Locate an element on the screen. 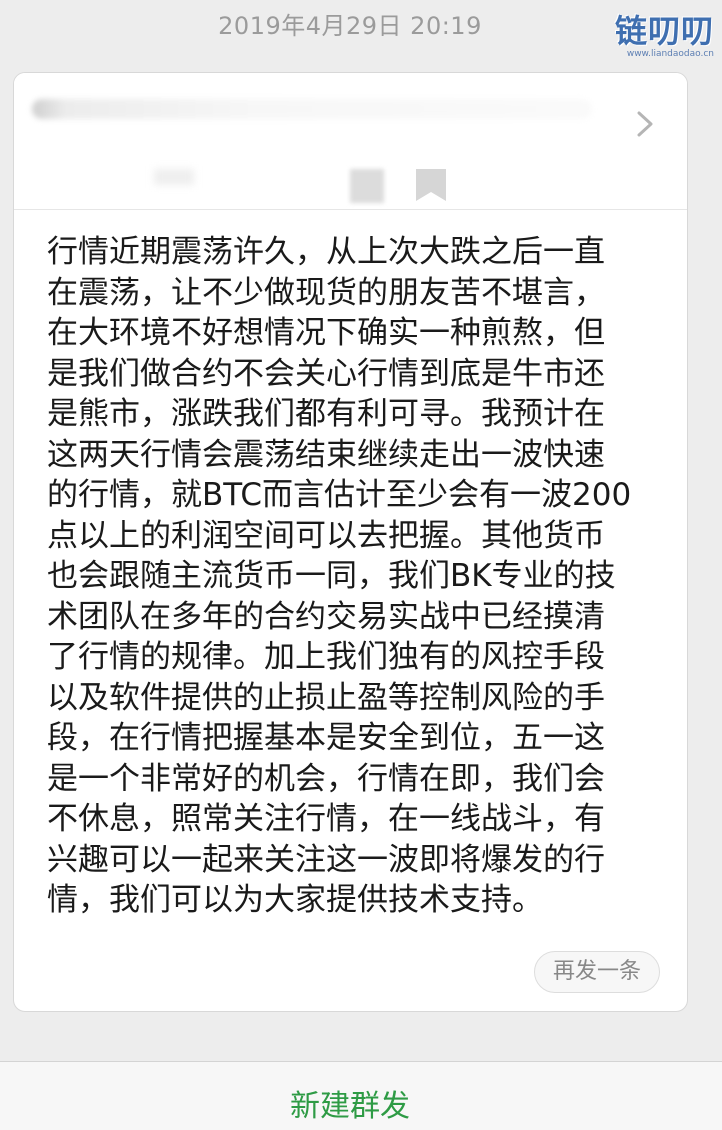 This screenshot has height=1130, width=722. chevron-right-icon is located at coordinates (645, 124).